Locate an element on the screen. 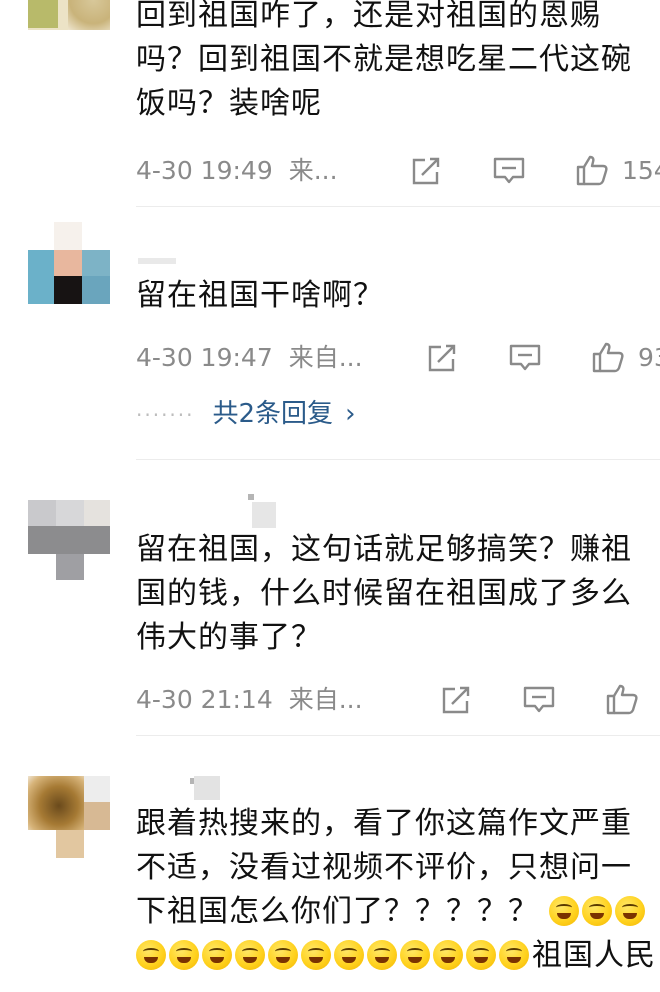 The image size is (660, 992). comment-text-line: 跟着热搜来的，看了你这篇作文严重 is located at coordinates (384, 823).